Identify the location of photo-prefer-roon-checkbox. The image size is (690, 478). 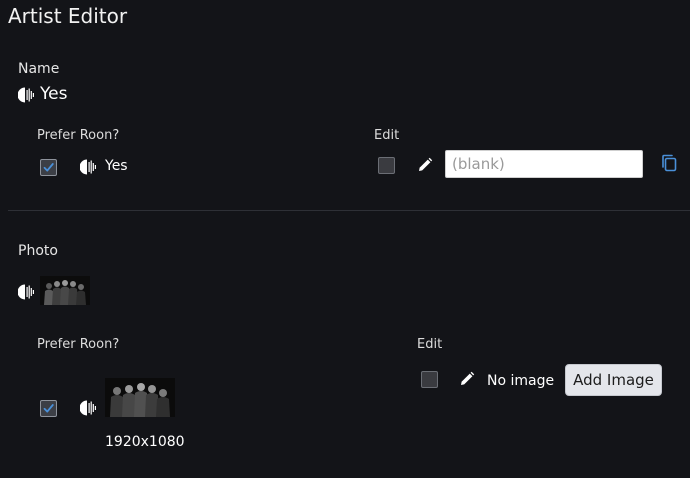
(48, 408).